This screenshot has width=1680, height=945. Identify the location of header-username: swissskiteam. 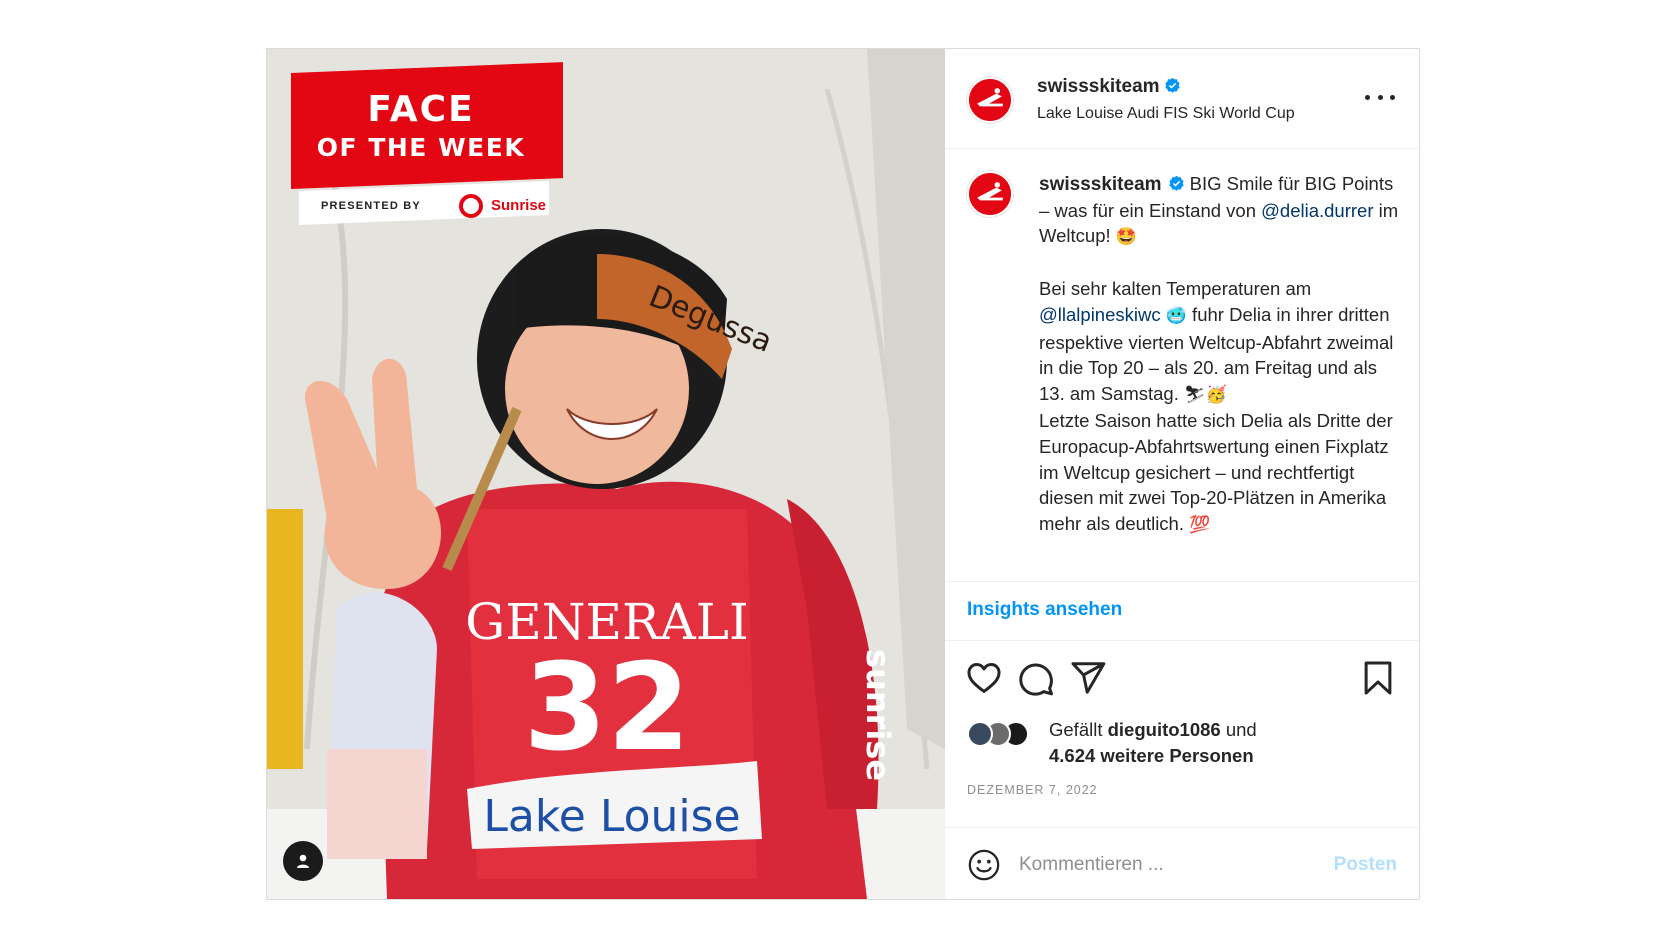
(1109, 87).